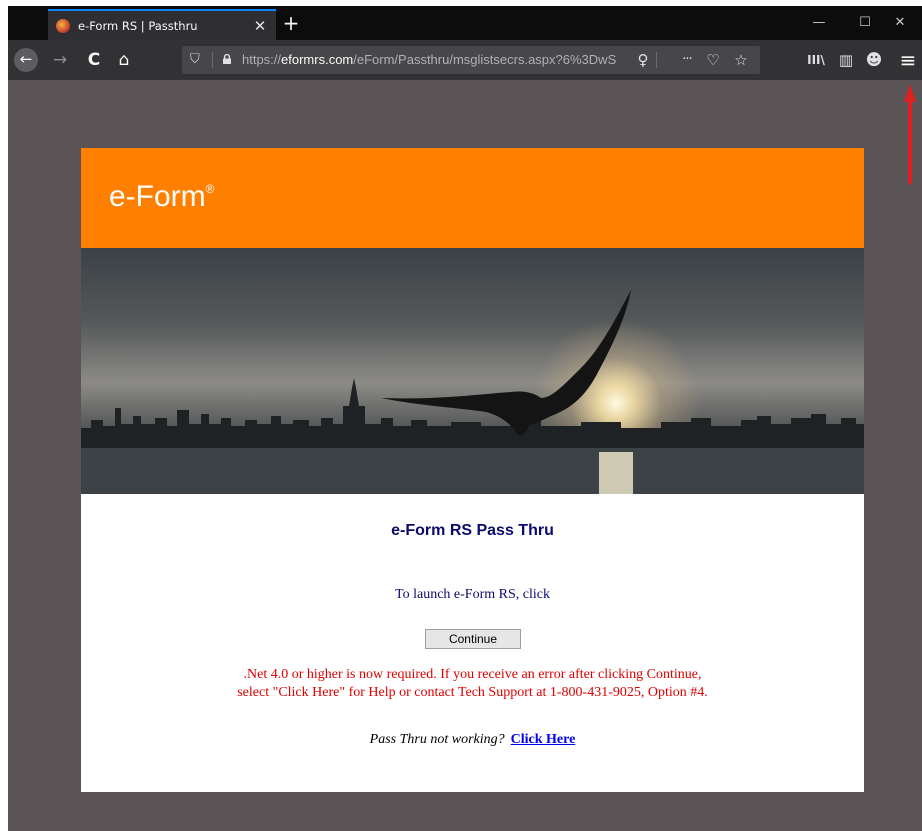  What do you see at coordinates (643, 60) in the screenshot?
I see `lightbulb-icon: ♀` at bounding box center [643, 60].